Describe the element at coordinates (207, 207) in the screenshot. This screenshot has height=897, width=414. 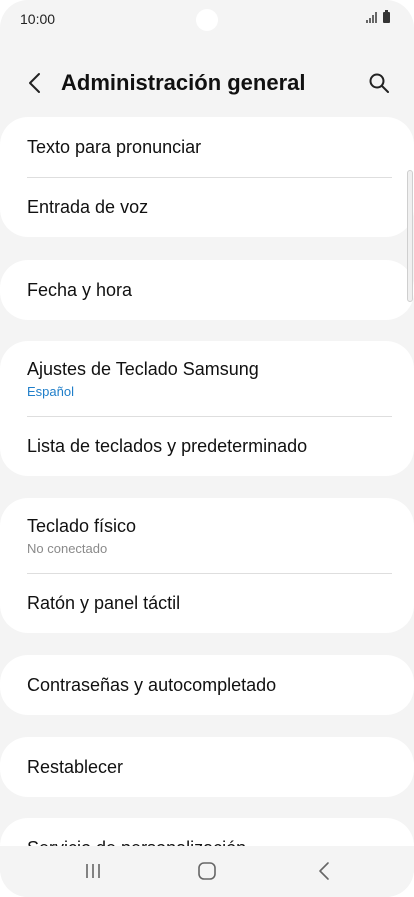
I see `list-item-entrada-voz: Entrada de voz` at that location.